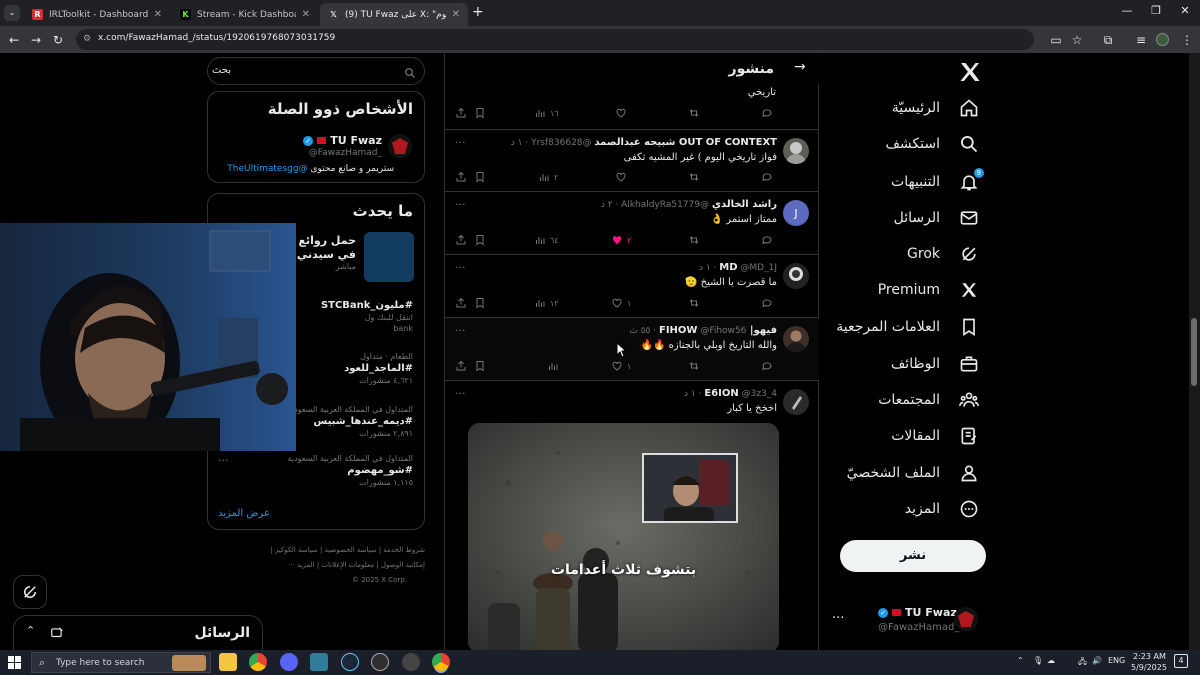 The image size is (1200, 675). I want to click on nav-more: المزيد, so click(942, 509).